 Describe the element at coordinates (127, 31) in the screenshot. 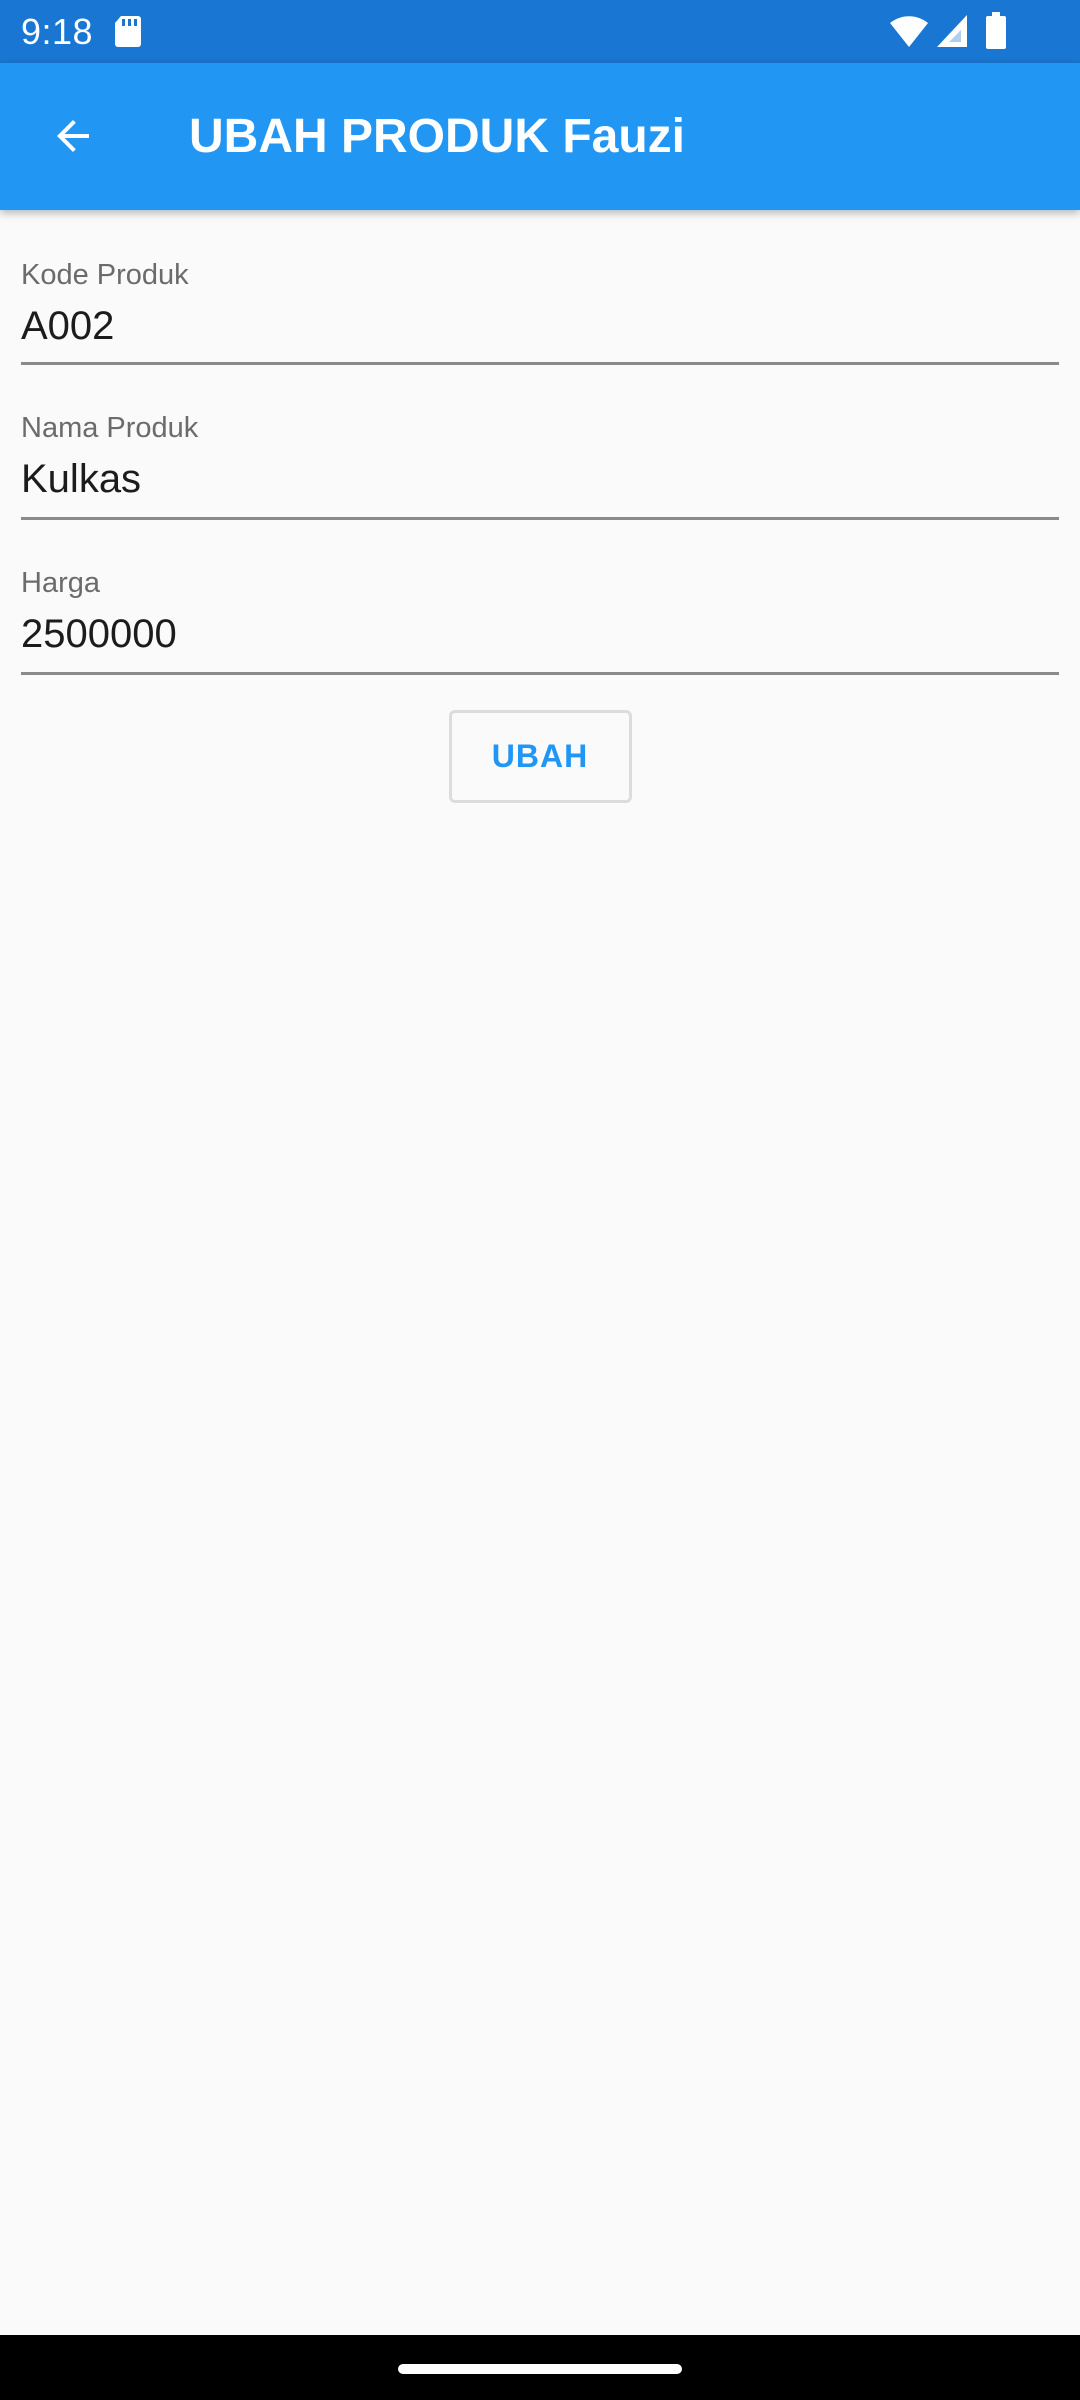

I see `sd-card-icon` at that location.